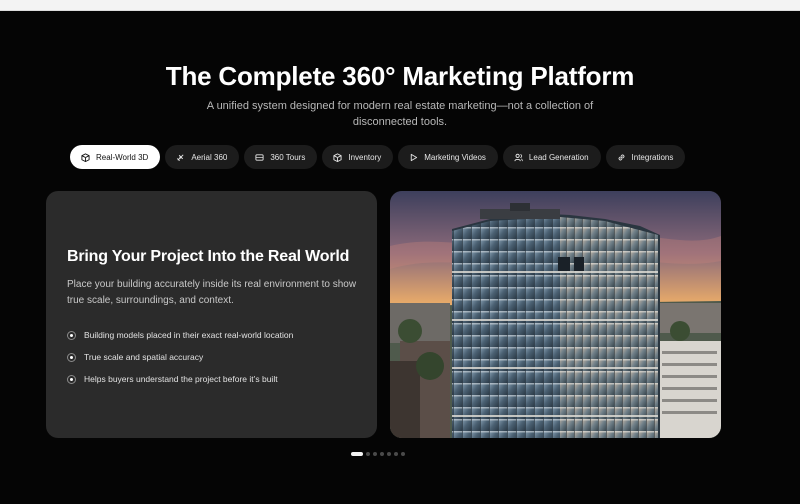 The height and width of the screenshot is (504, 800). I want to click on tab-lead-generation: Lead Generation, so click(551, 157).